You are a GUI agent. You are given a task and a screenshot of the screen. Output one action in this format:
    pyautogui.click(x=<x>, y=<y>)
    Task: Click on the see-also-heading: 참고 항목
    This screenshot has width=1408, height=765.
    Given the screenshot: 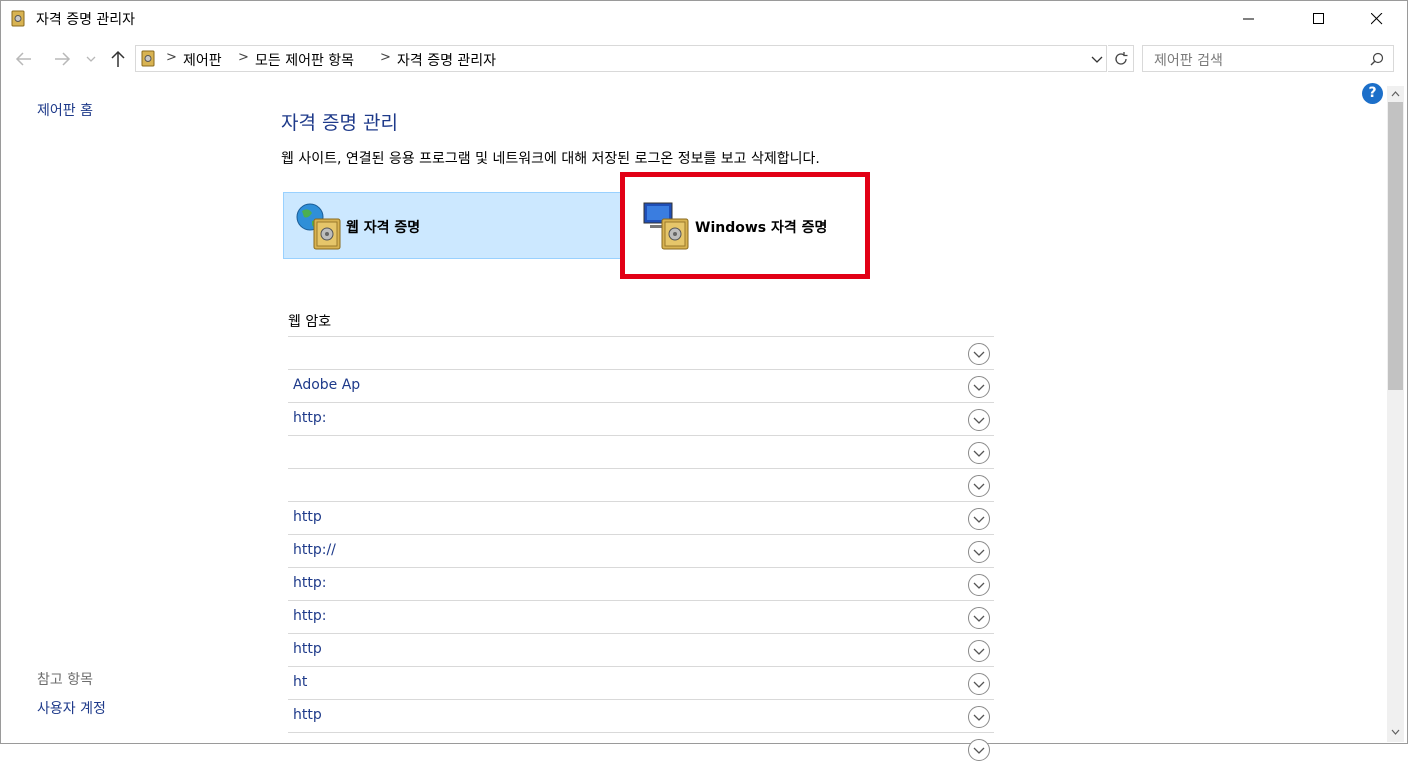 What is the action you would take?
    pyautogui.click(x=65, y=680)
    